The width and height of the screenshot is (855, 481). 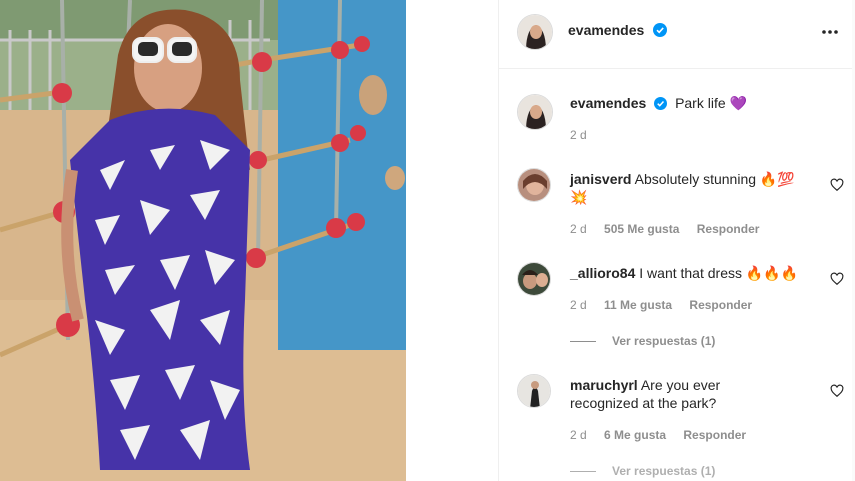 What do you see at coordinates (602, 273) in the screenshot?
I see `comment-username: _allioro84` at bounding box center [602, 273].